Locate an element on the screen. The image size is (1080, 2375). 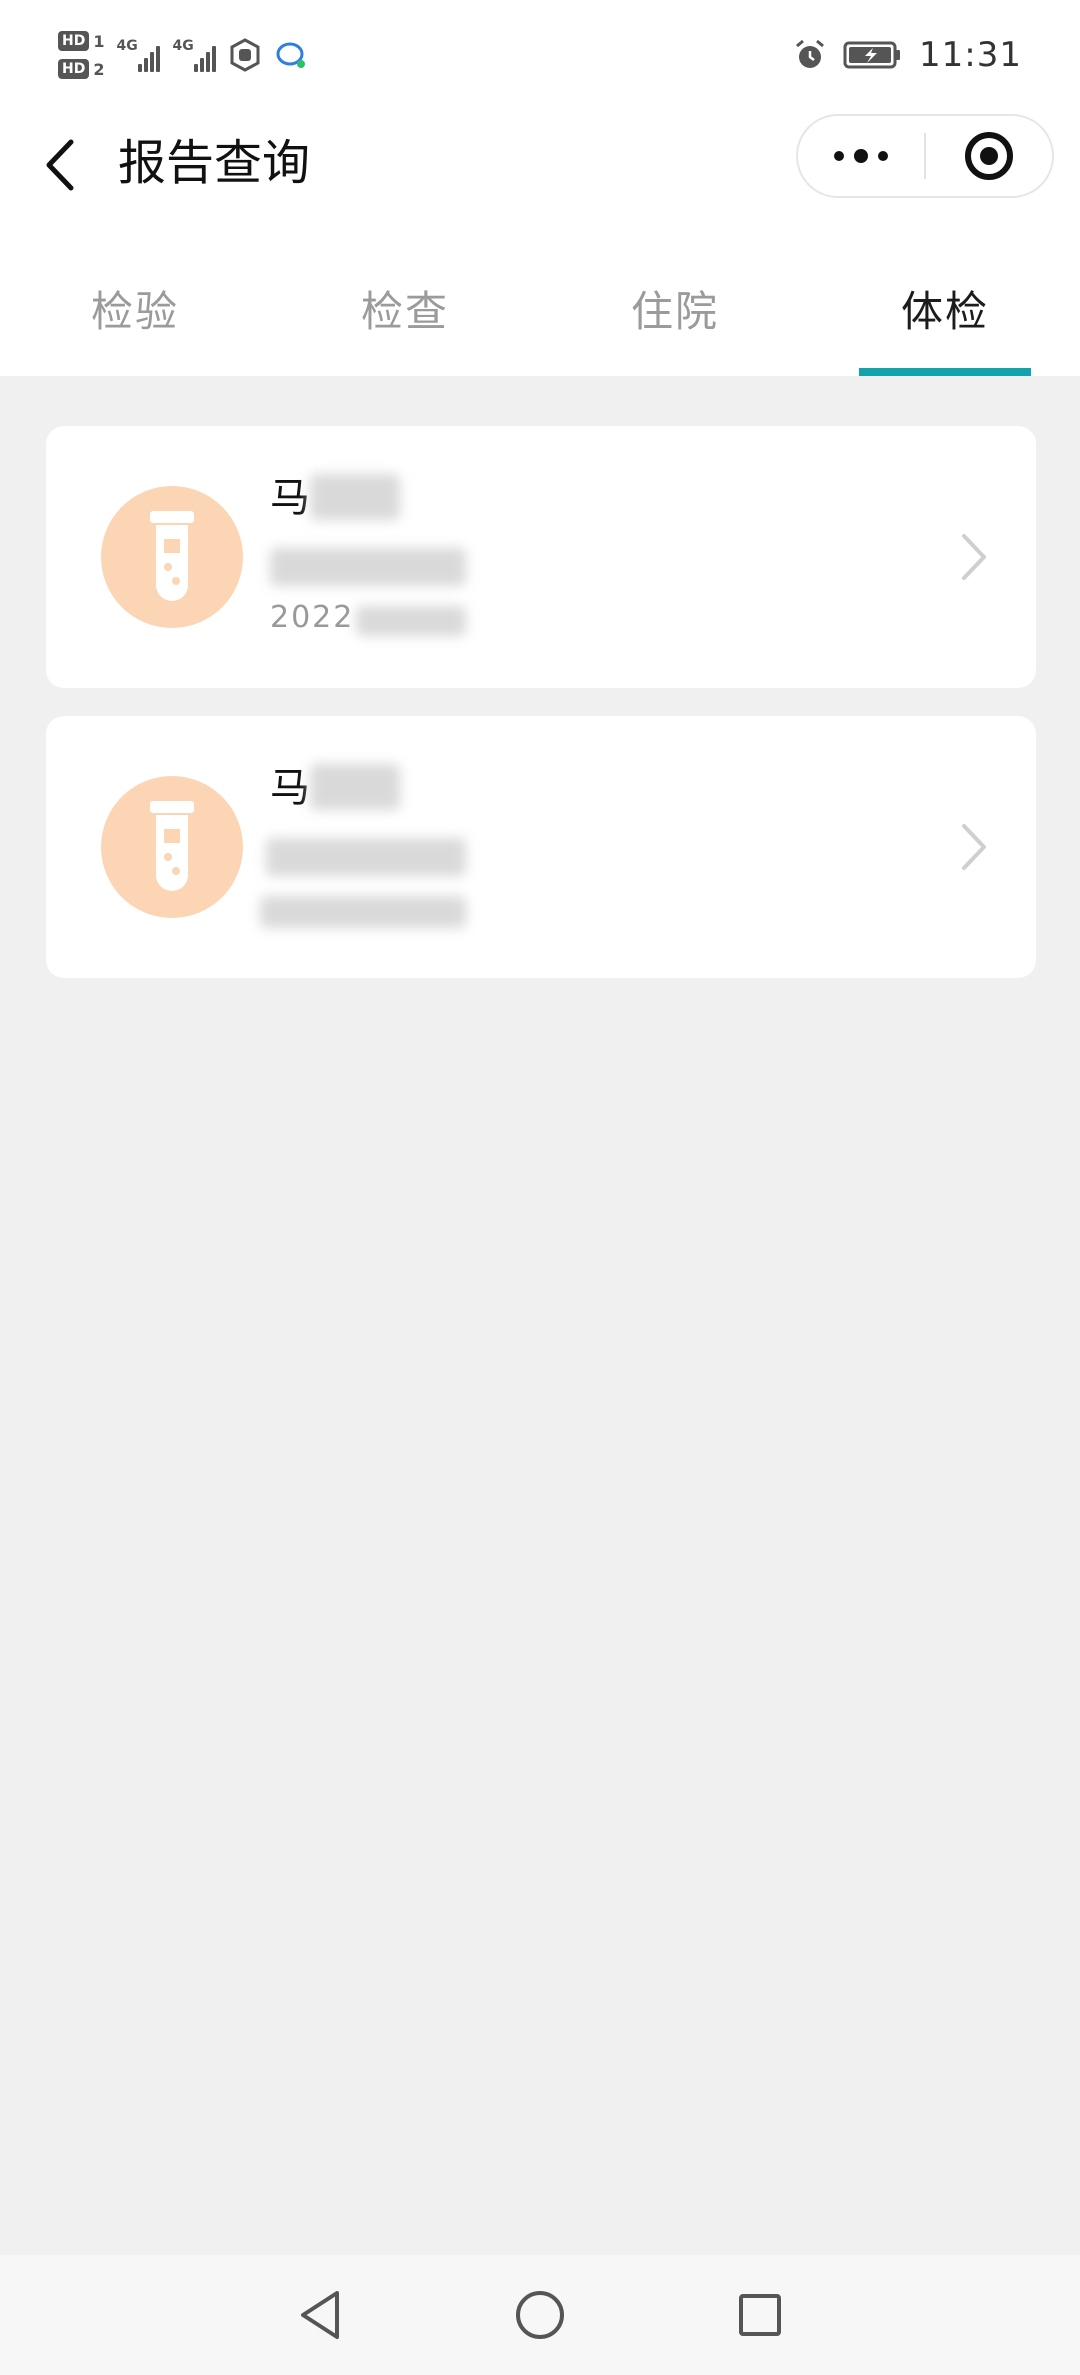
menu-capsule is located at coordinates (925, 156).